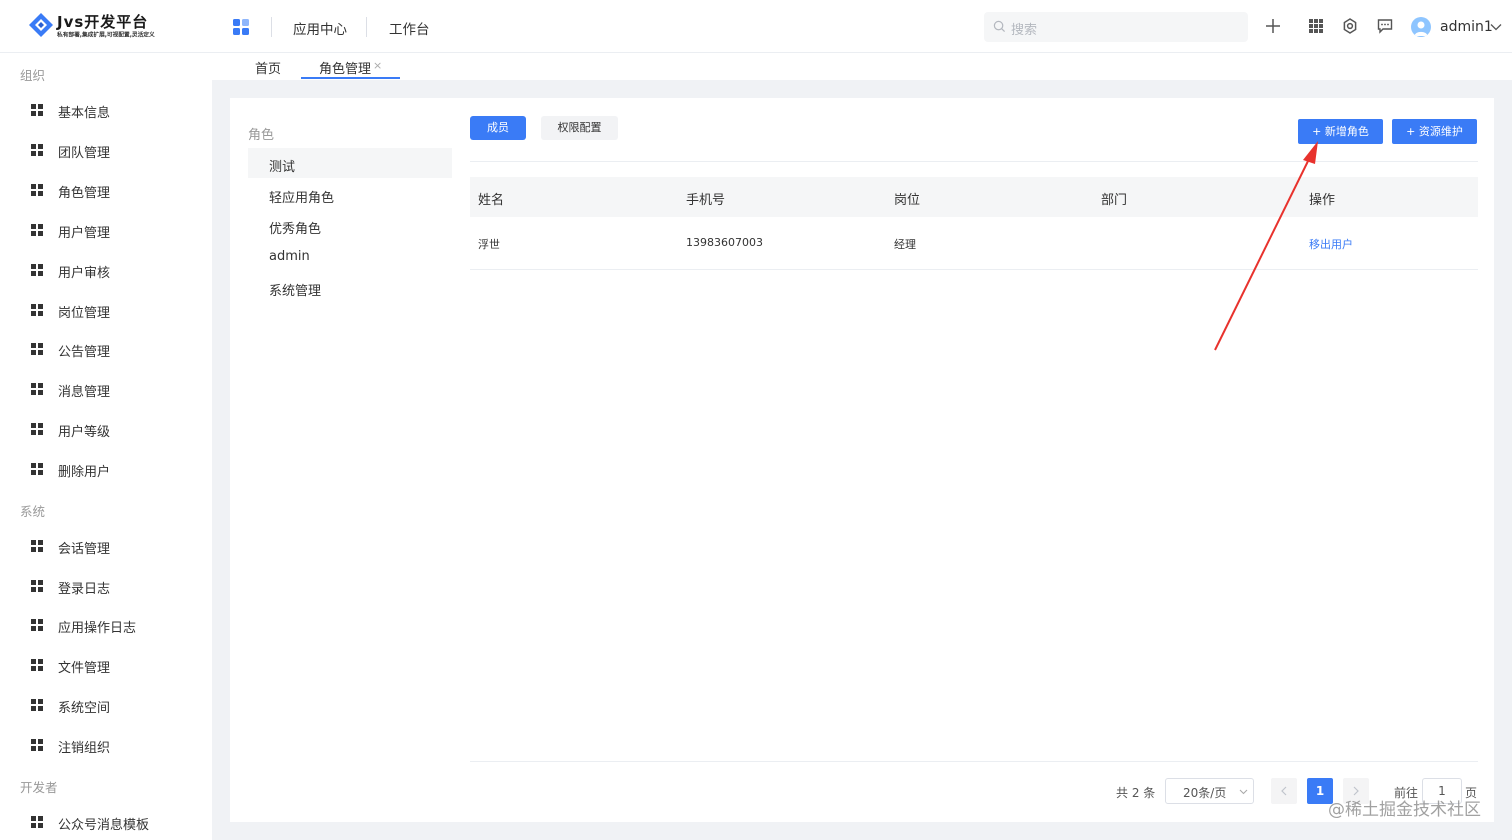 The image size is (1512, 840). I want to click on sidebar-item-user-review: 用户审核, so click(116, 271).